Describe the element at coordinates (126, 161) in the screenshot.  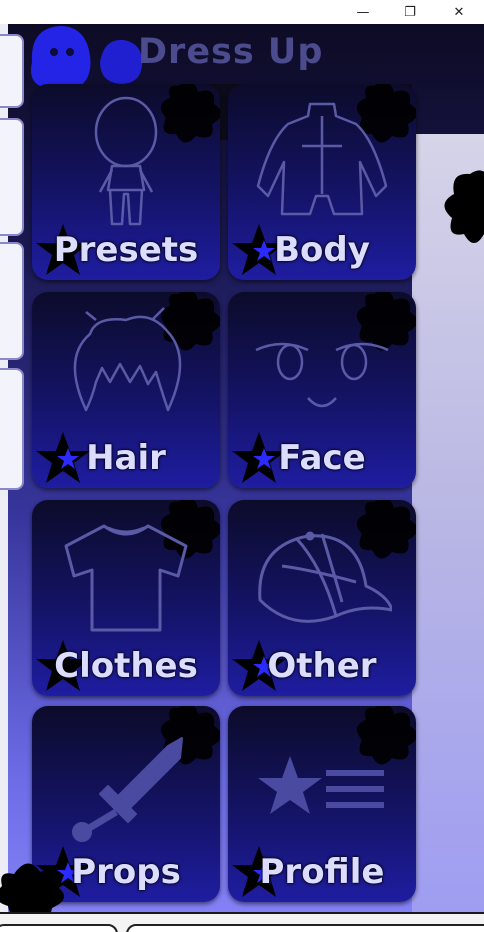
I see `chibi-figure-icon` at that location.